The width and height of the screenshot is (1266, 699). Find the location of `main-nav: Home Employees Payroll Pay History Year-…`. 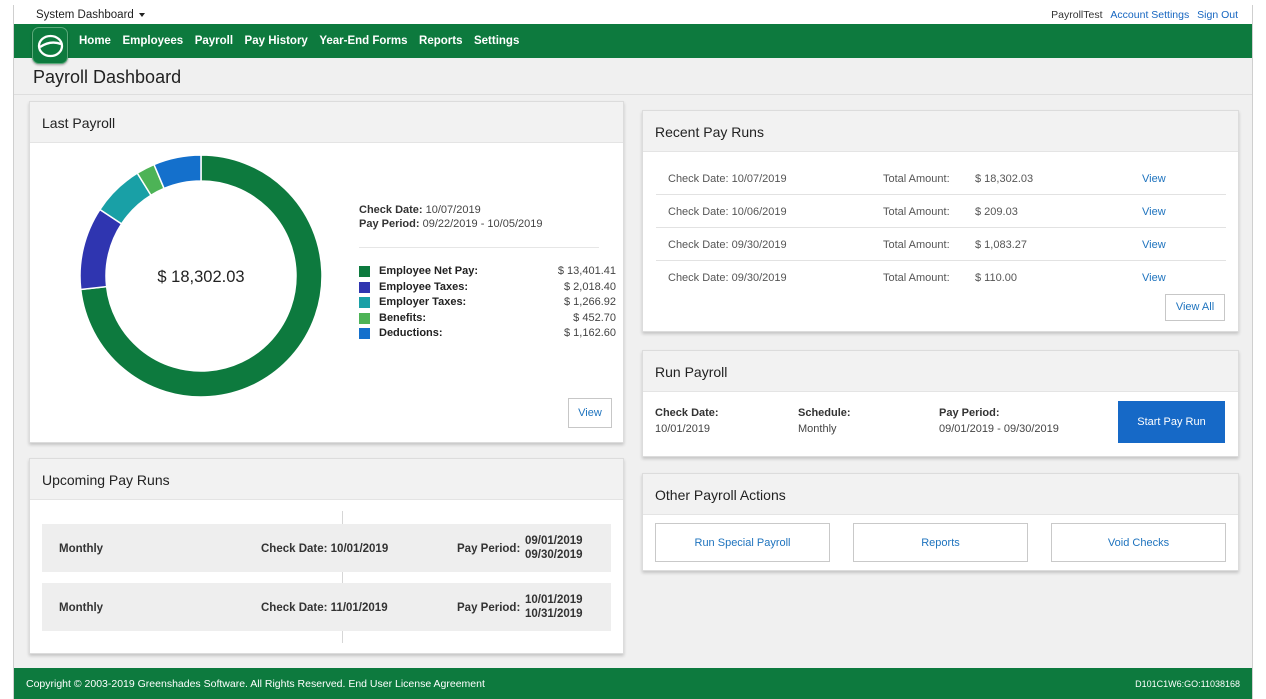

main-nav: Home Employees Payroll Pay History Year-… is located at coordinates (633, 44).